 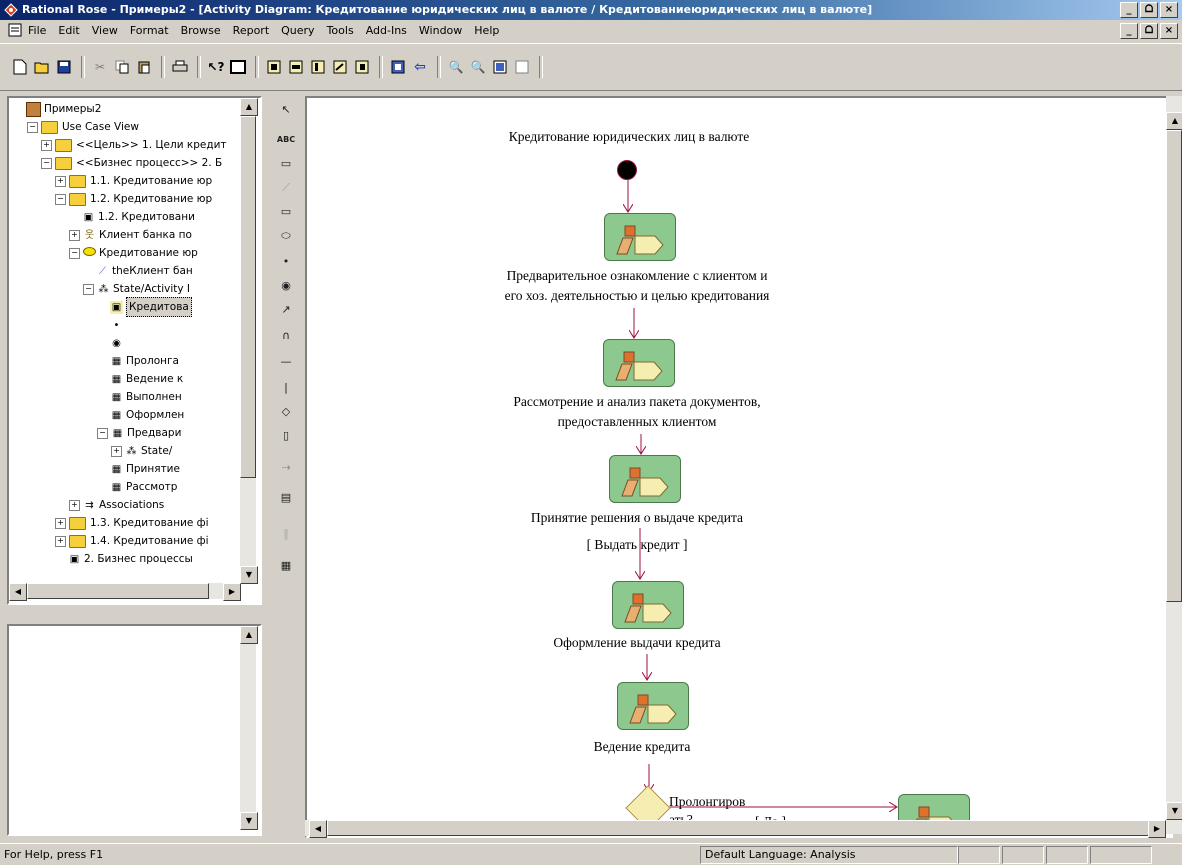 What do you see at coordinates (232, 592) in the screenshot?
I see `scroll-right-button: ▶` at bounding box center [232, 592].